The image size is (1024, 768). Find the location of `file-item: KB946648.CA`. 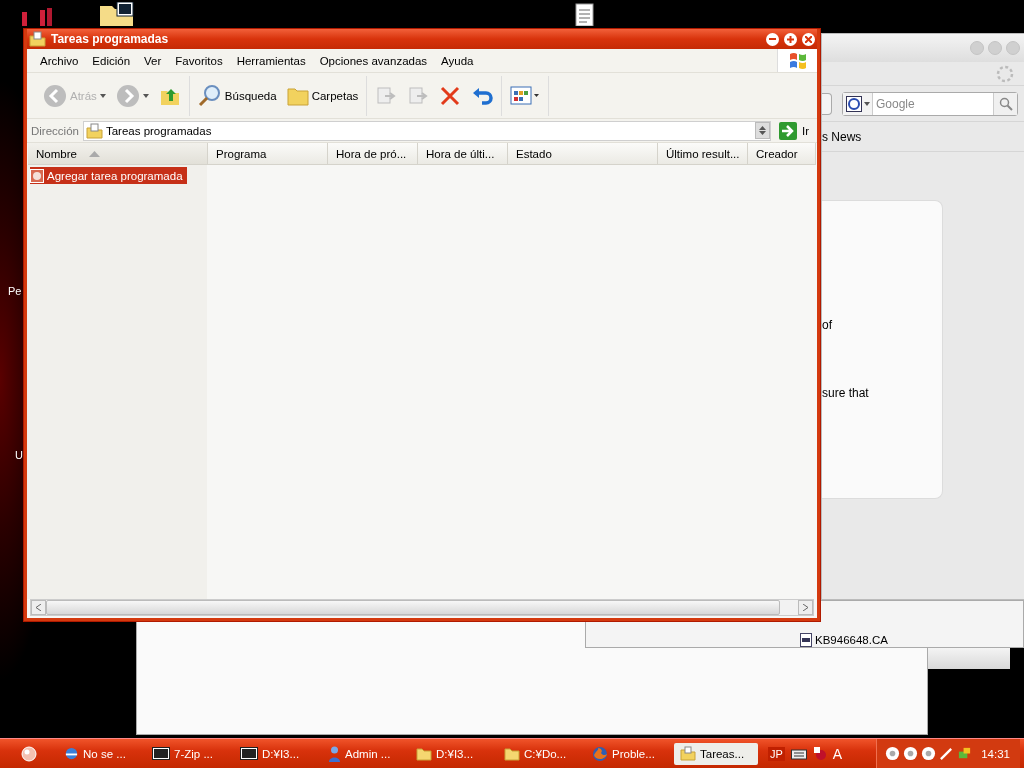

file-item: KB946648.CA is located at coordinates (844, 640).